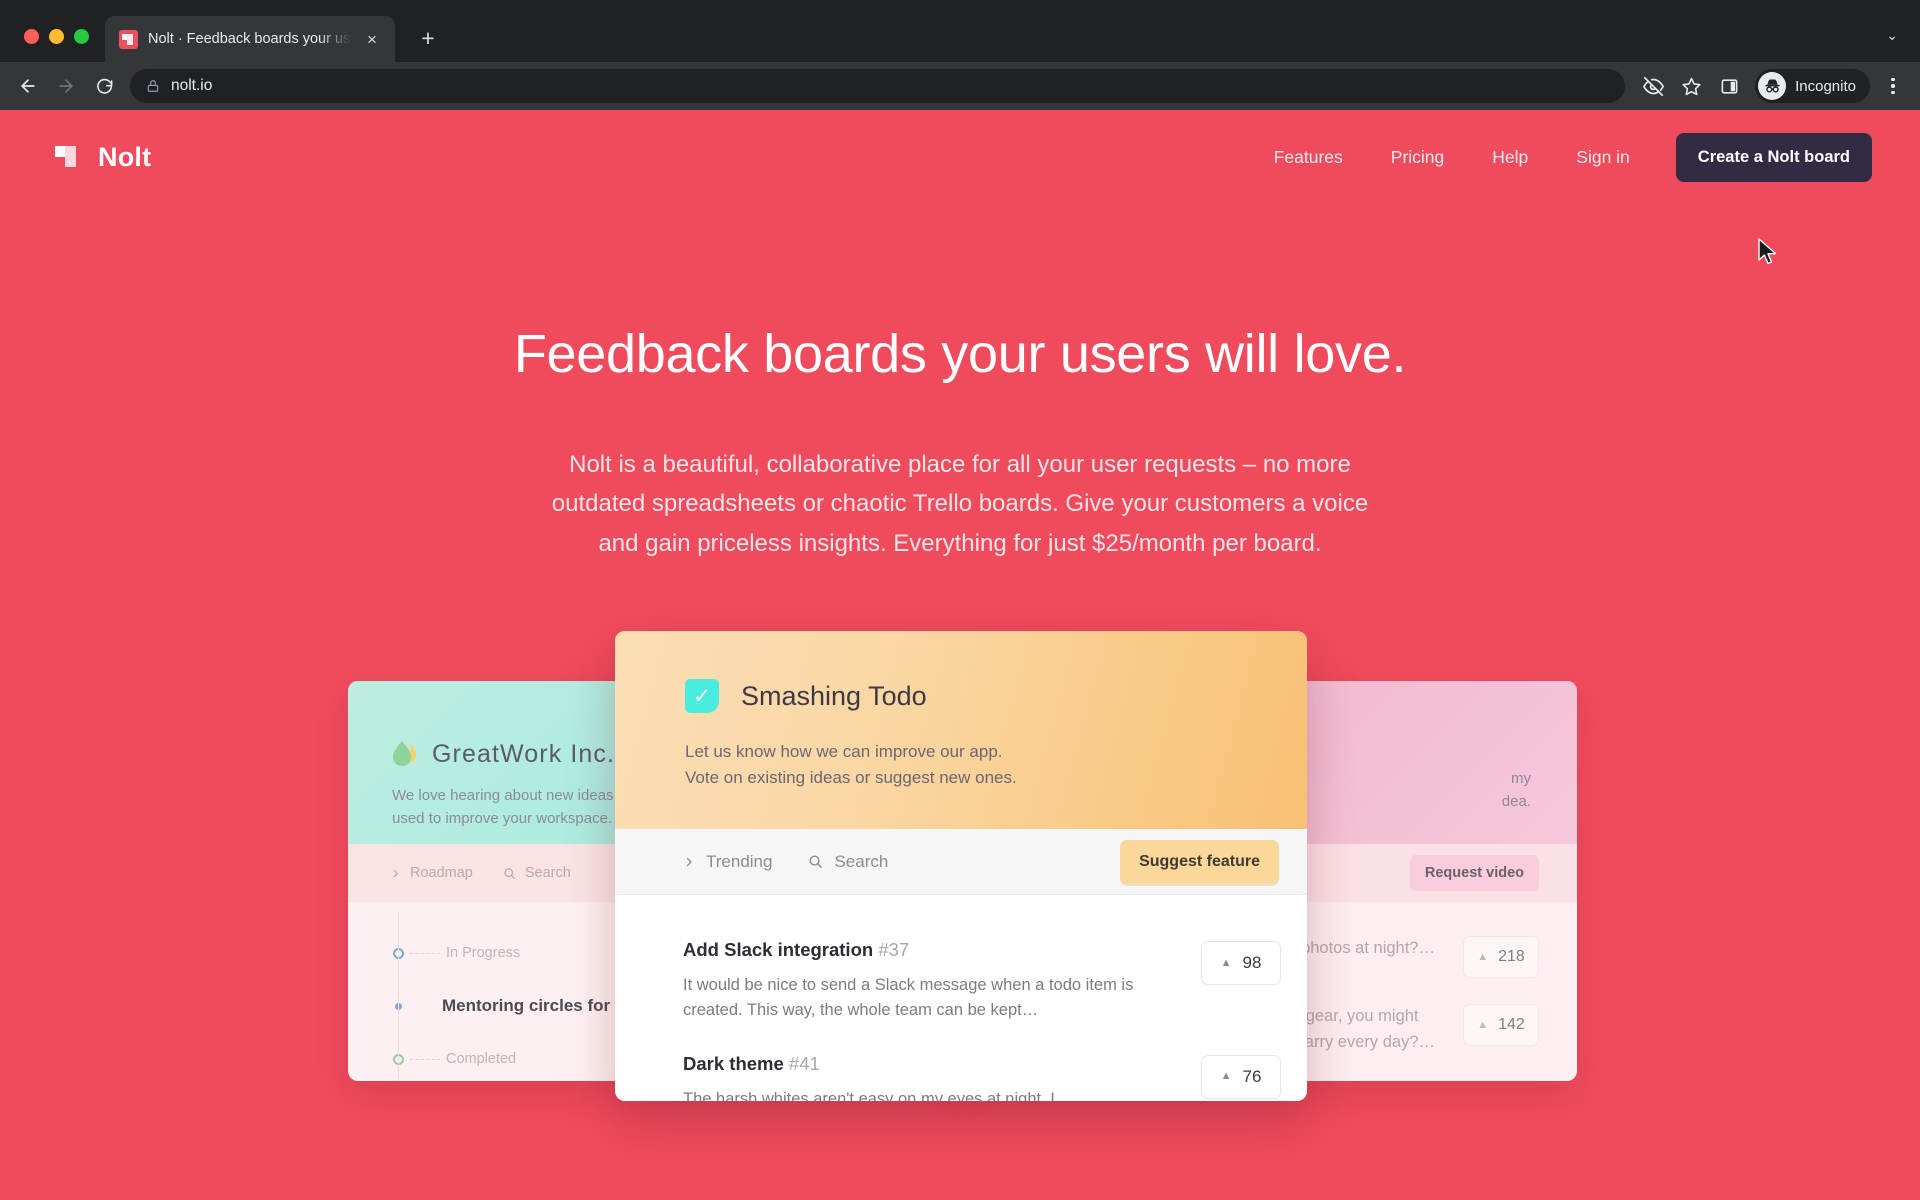  Describe the element at coordinates (1773, 157) in the screenshot. I see `create-board-button: Create a Nolt board` at that location.